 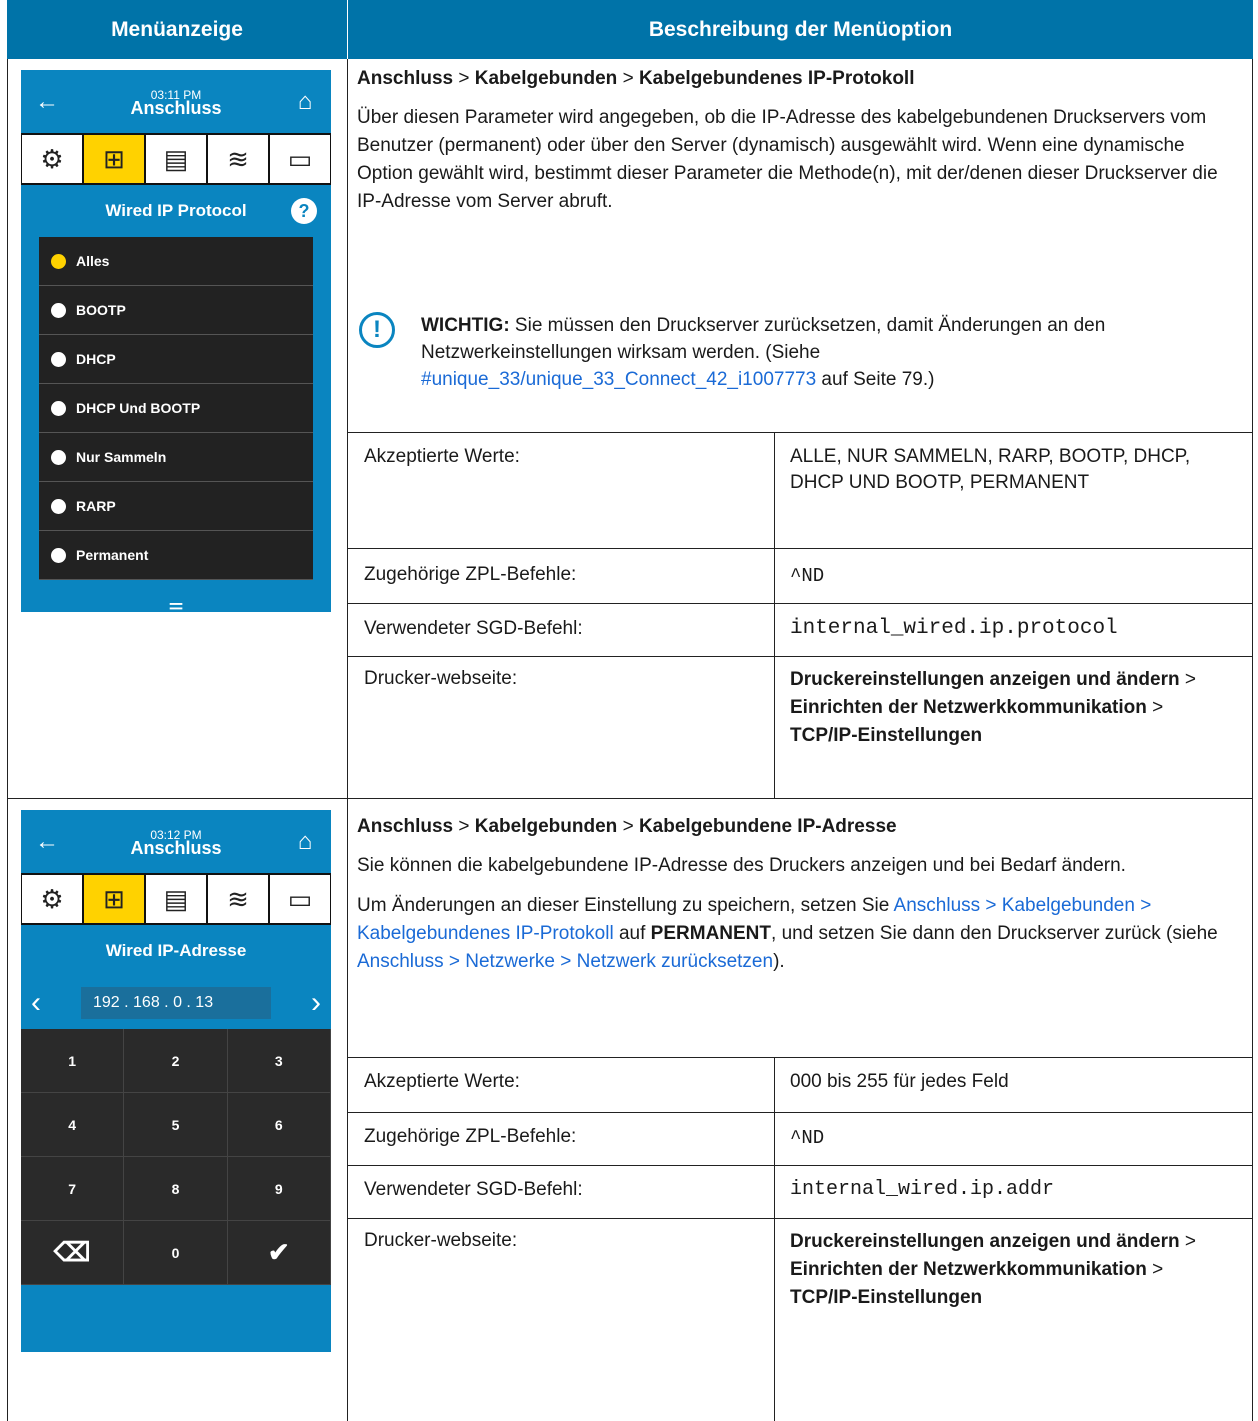 What do you see at coordinates (279, 1125) in the screenshot?
I see `keypad-key: 6` at bounding box center [279, 1125].